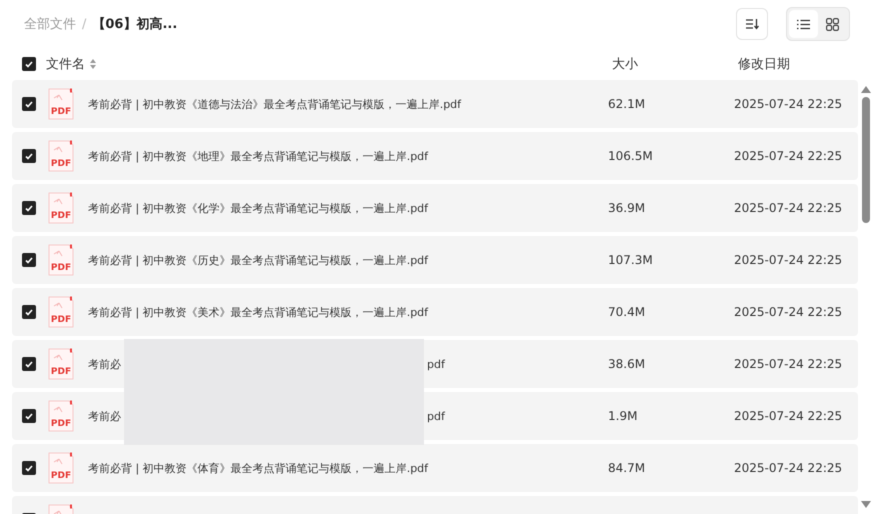  I want to click on sort-arrows-icon, so click(93, 64).